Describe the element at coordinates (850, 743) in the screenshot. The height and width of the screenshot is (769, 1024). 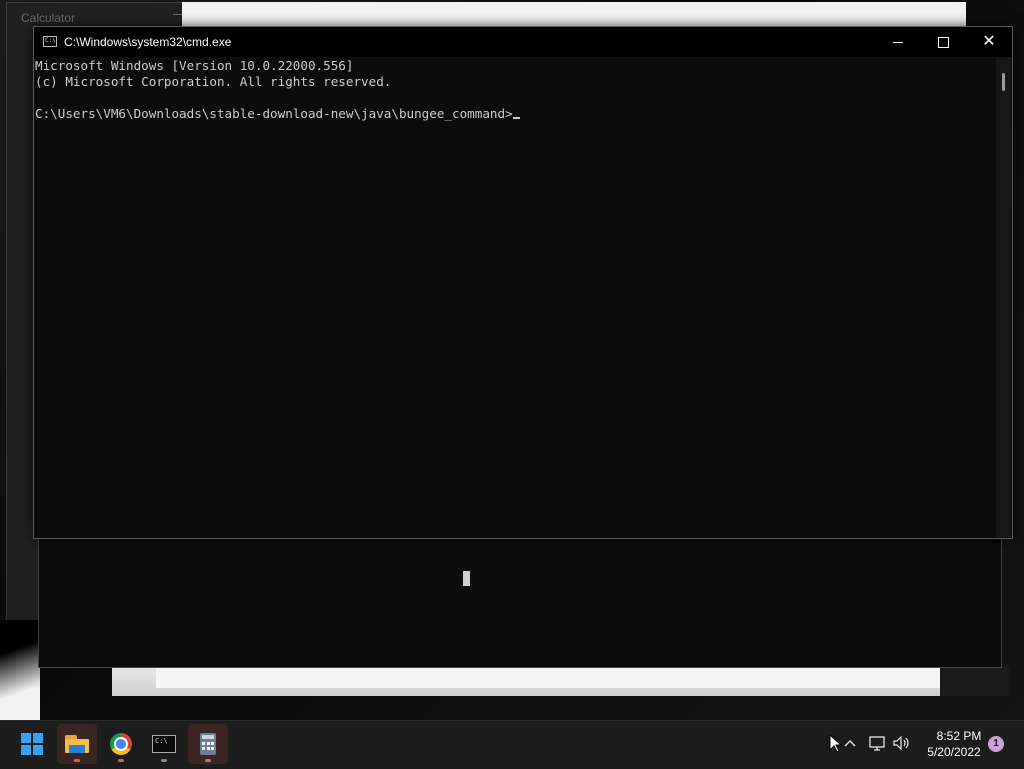
I see `chevron-up-icon` at that location.